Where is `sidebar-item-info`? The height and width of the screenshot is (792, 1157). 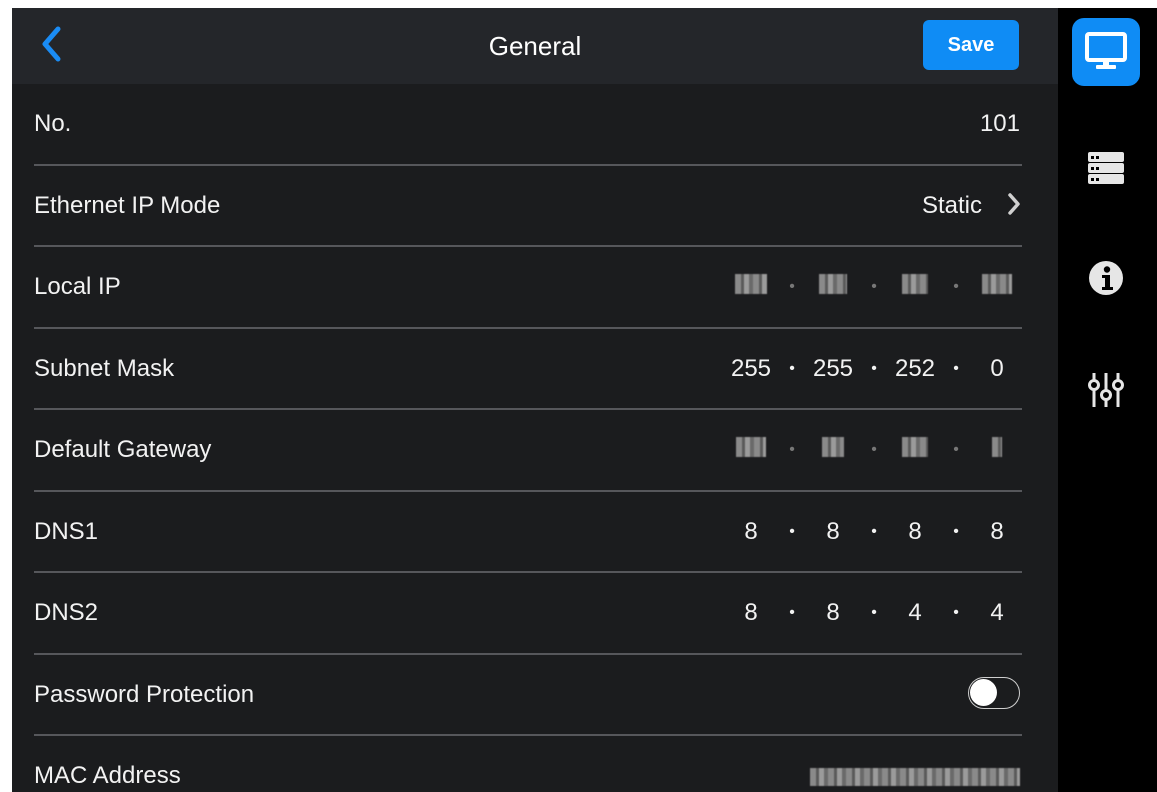 sidebar-item-info is located at coordinates (1106, 278).